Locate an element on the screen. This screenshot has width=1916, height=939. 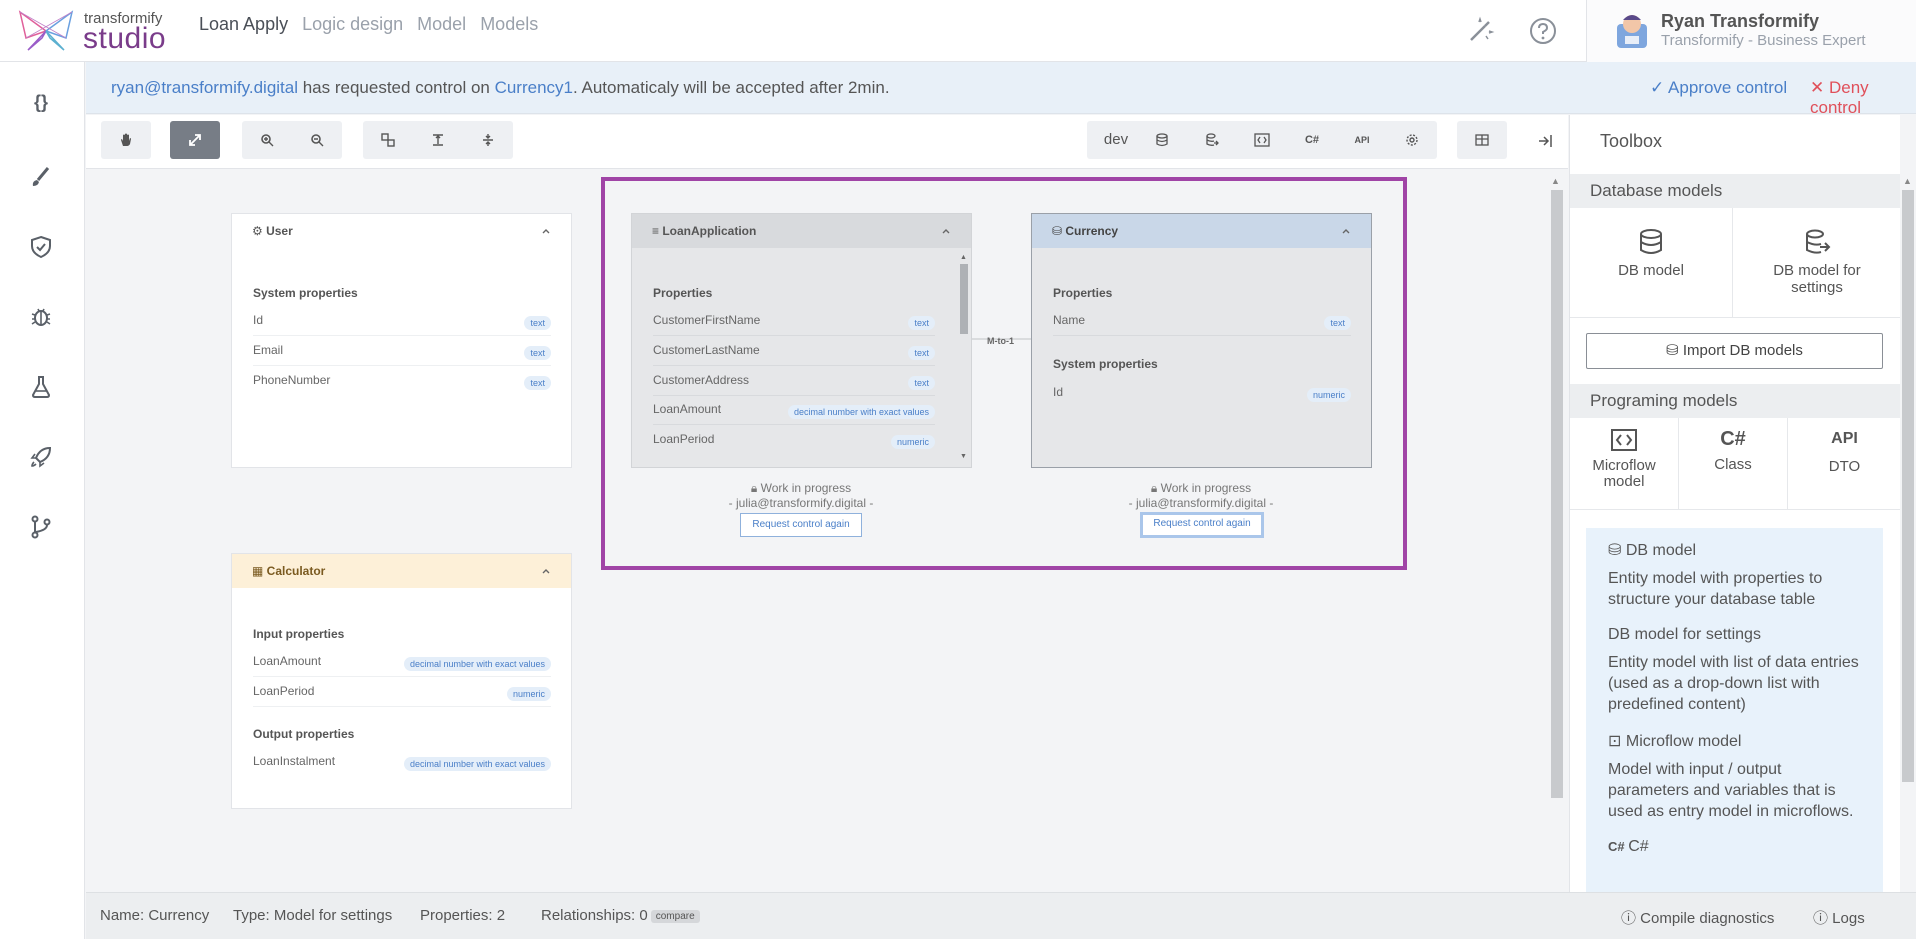
scroll-down-icon: ▼ is located at coordinates (963, 456).